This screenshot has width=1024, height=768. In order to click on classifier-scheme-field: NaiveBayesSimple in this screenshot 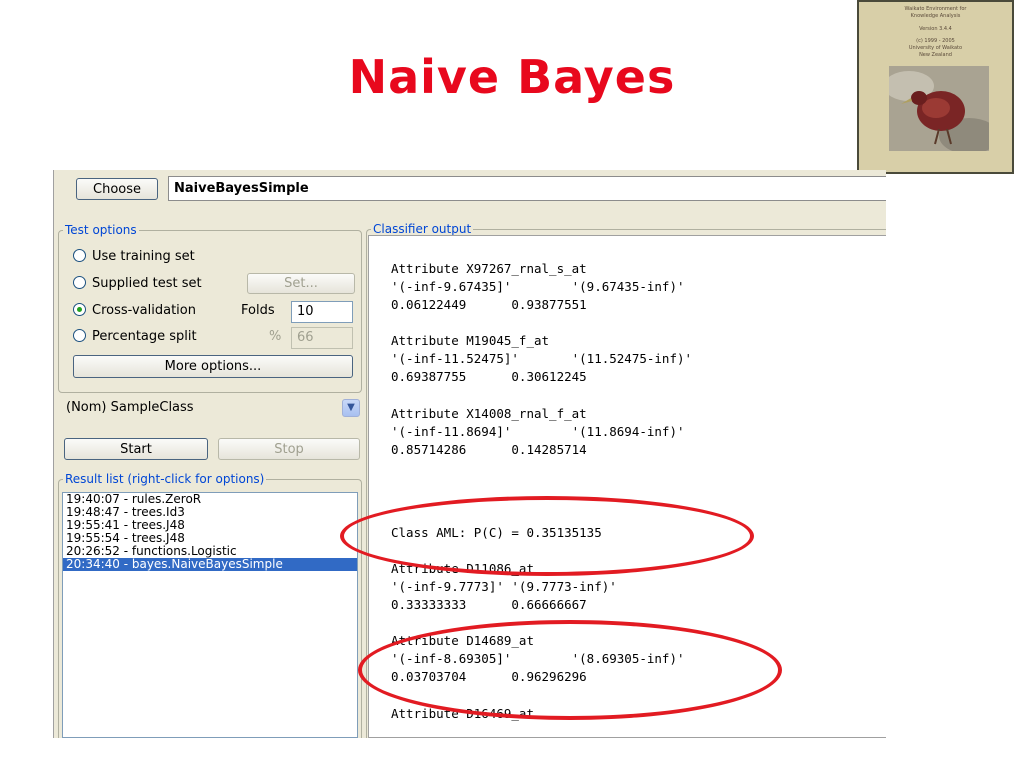, I will do `click(527, 188)`.